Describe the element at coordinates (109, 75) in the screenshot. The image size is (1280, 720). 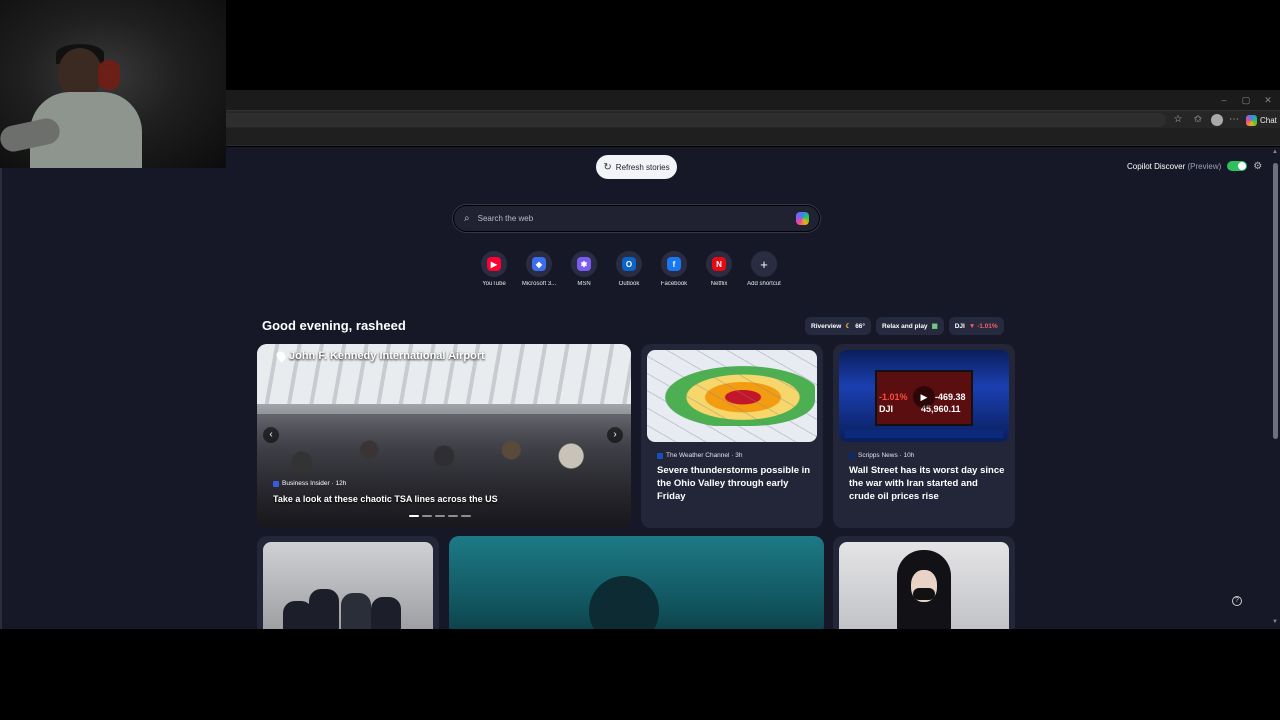
I see `headset` at that location.